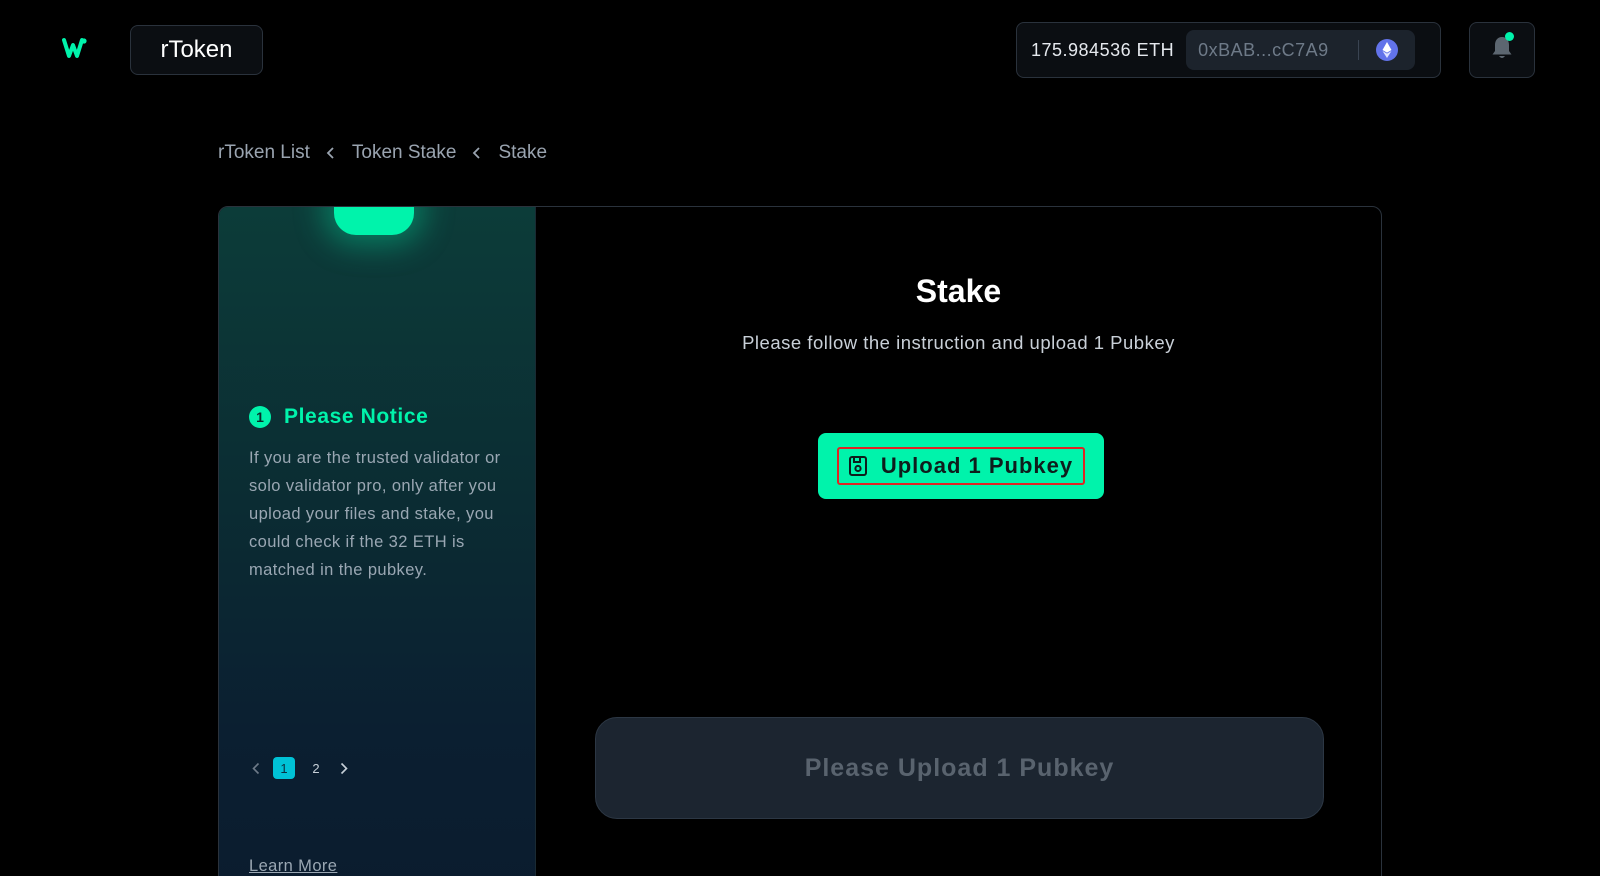  I want to click on chevron-right-icon, so click(344, 768).